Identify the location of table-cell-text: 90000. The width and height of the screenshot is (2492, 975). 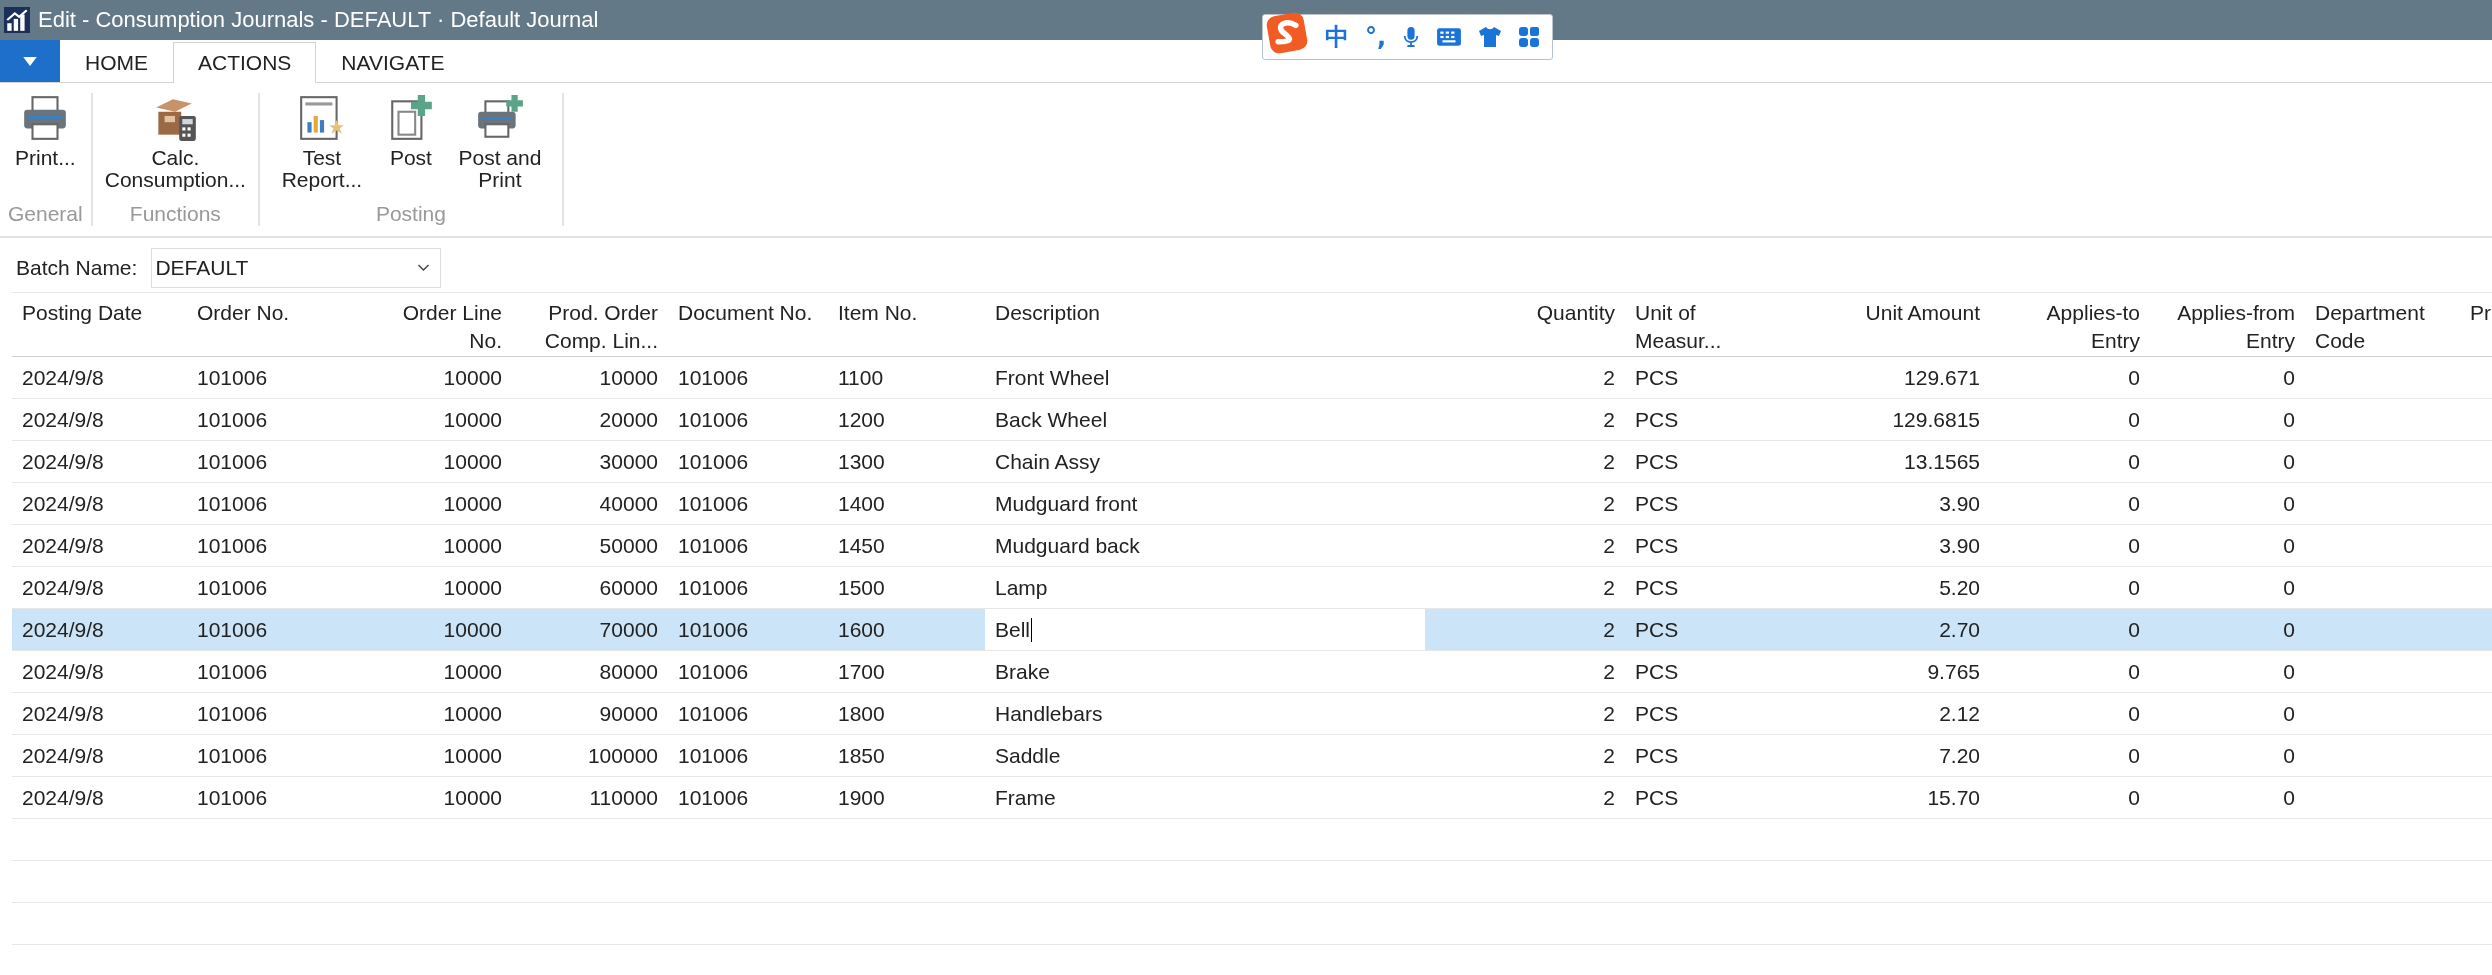
(628, 713).